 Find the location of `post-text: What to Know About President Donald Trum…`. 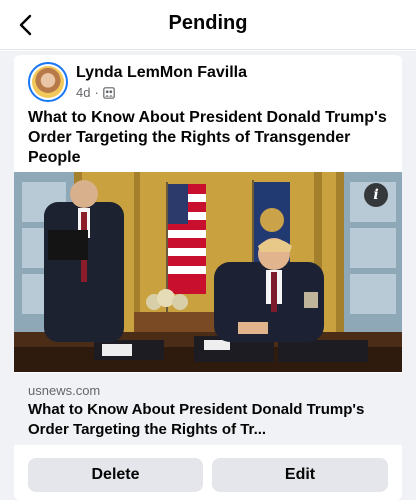

post-text: What to Know About President Donald Trum… is located at coordinates (207, 137).